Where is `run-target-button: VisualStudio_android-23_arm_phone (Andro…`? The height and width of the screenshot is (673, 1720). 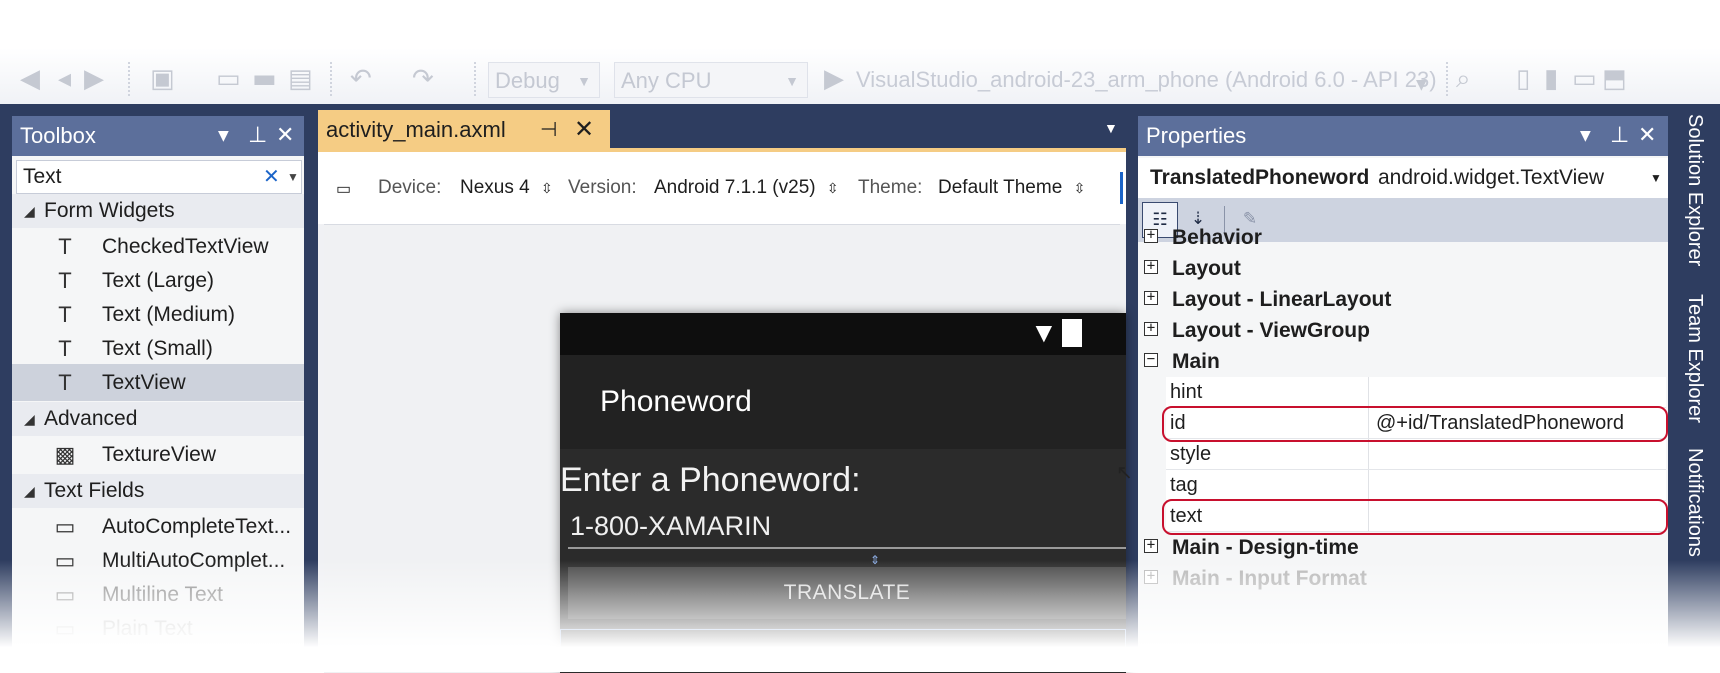
run-target-button: VisualStudio_android-23_arm_phone (Andro… is located at coordinates (1146, 80).